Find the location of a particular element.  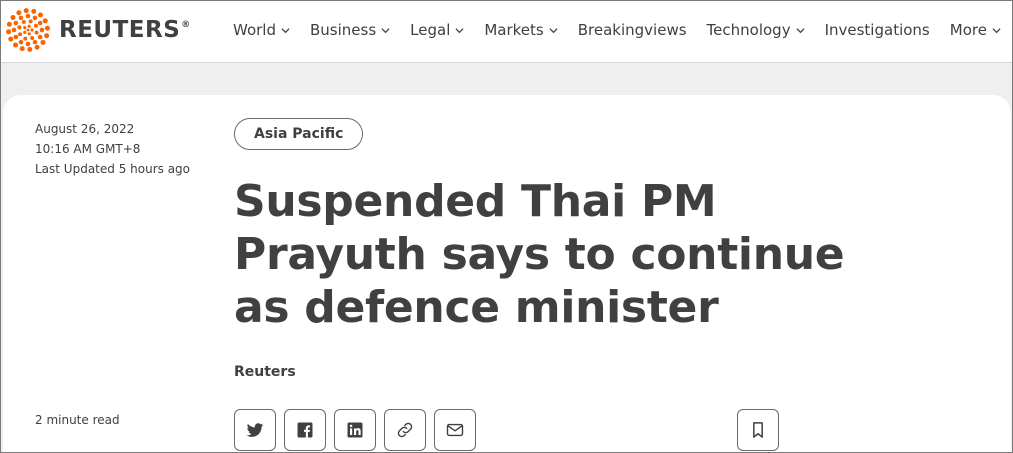

nav-label: Legal is located at coordinates (430, 30).